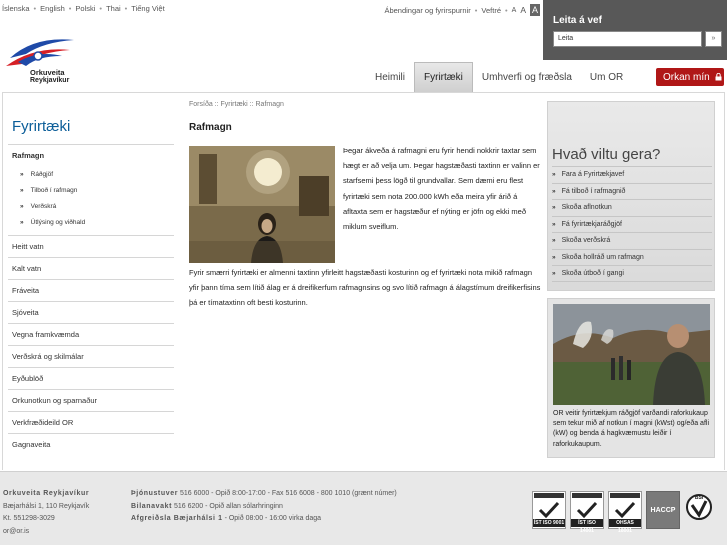 This screenshot has width=727, height=545. What do you see at coordinates (155, 493) in the screenshot?
I see `service-label: Þjónustuver` at bounding box center [155, 493].